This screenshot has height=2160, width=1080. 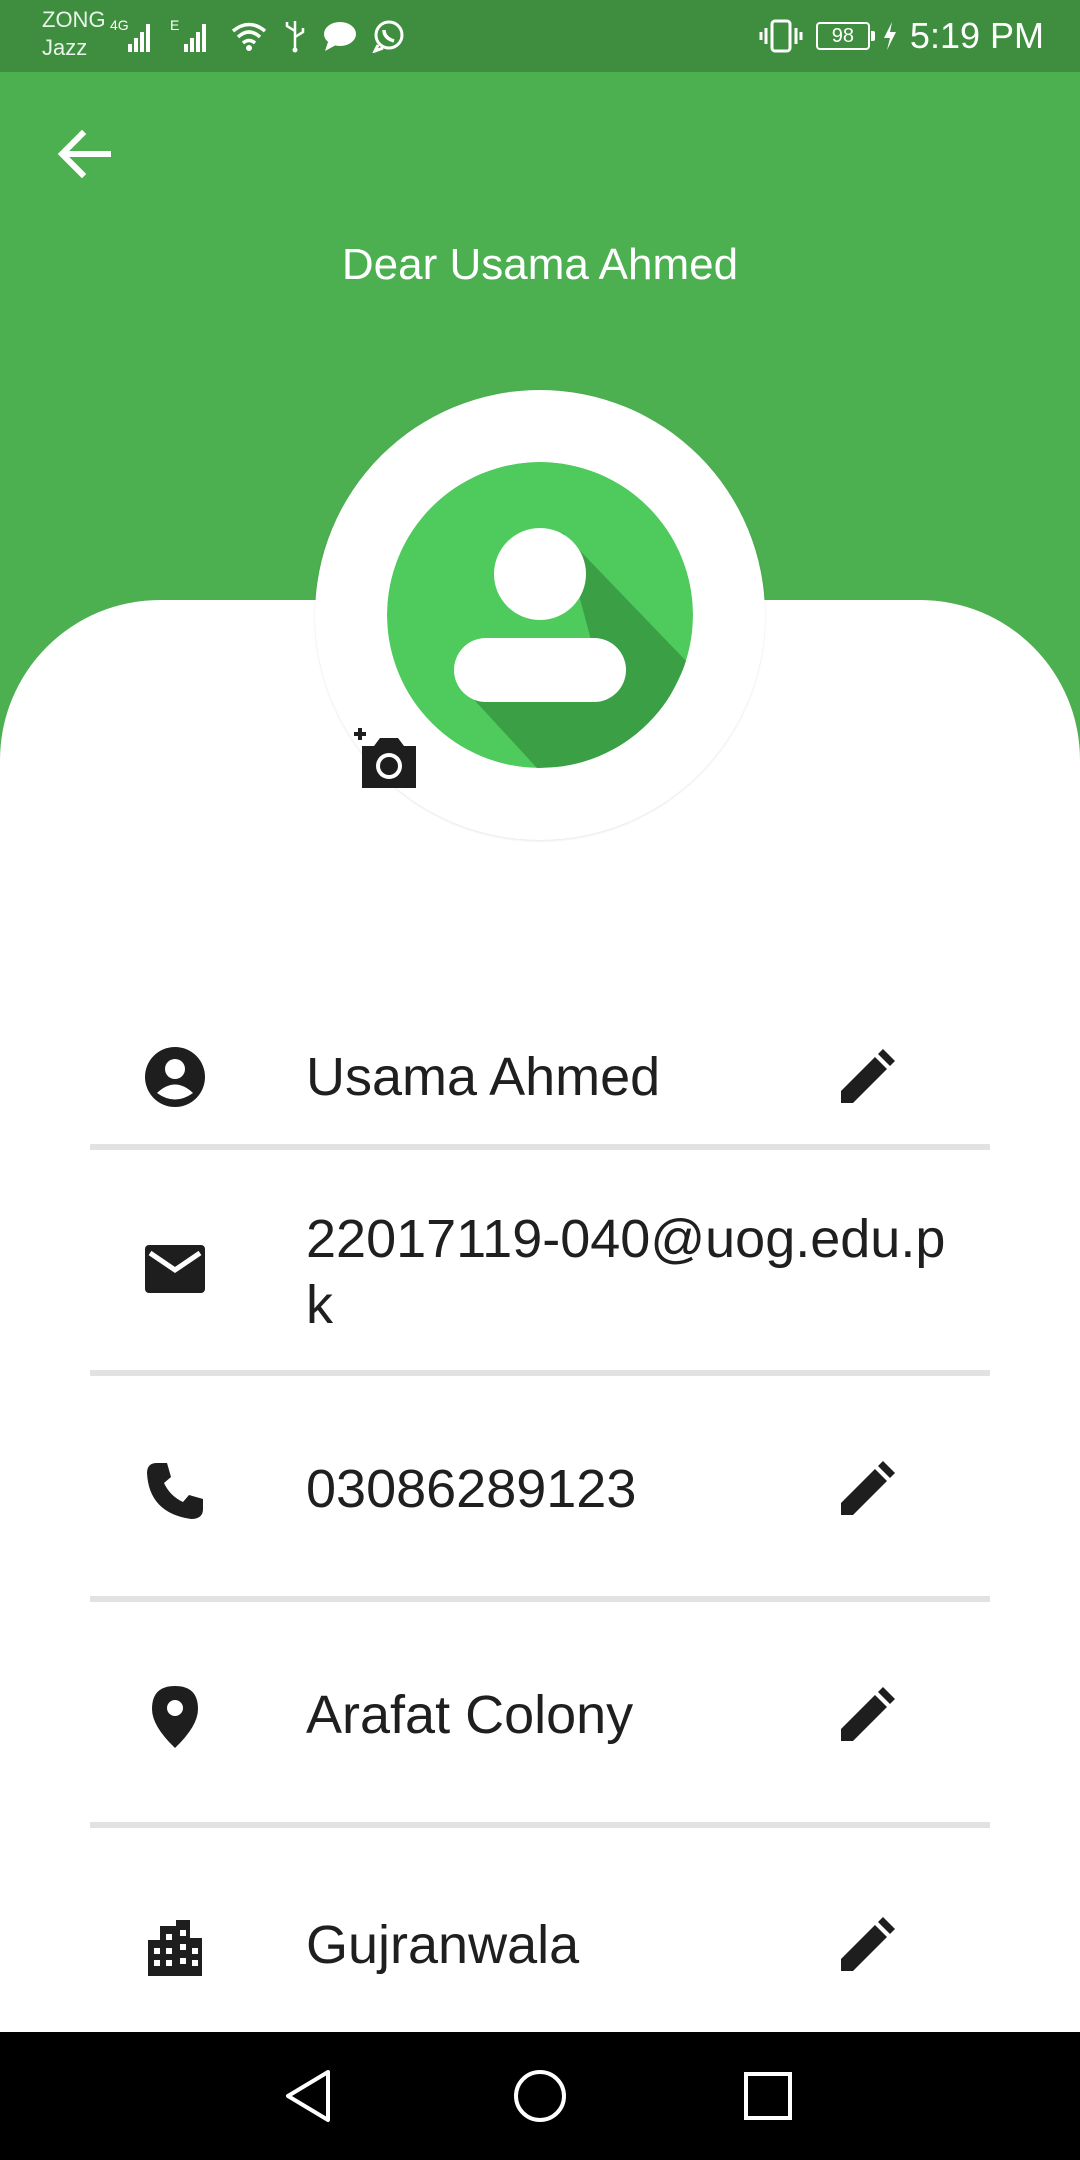 What do you see at coordinates (540, 1941) in the screenshot?
I see `city-row: Gujranwala` at bounding box center [540, 1941].